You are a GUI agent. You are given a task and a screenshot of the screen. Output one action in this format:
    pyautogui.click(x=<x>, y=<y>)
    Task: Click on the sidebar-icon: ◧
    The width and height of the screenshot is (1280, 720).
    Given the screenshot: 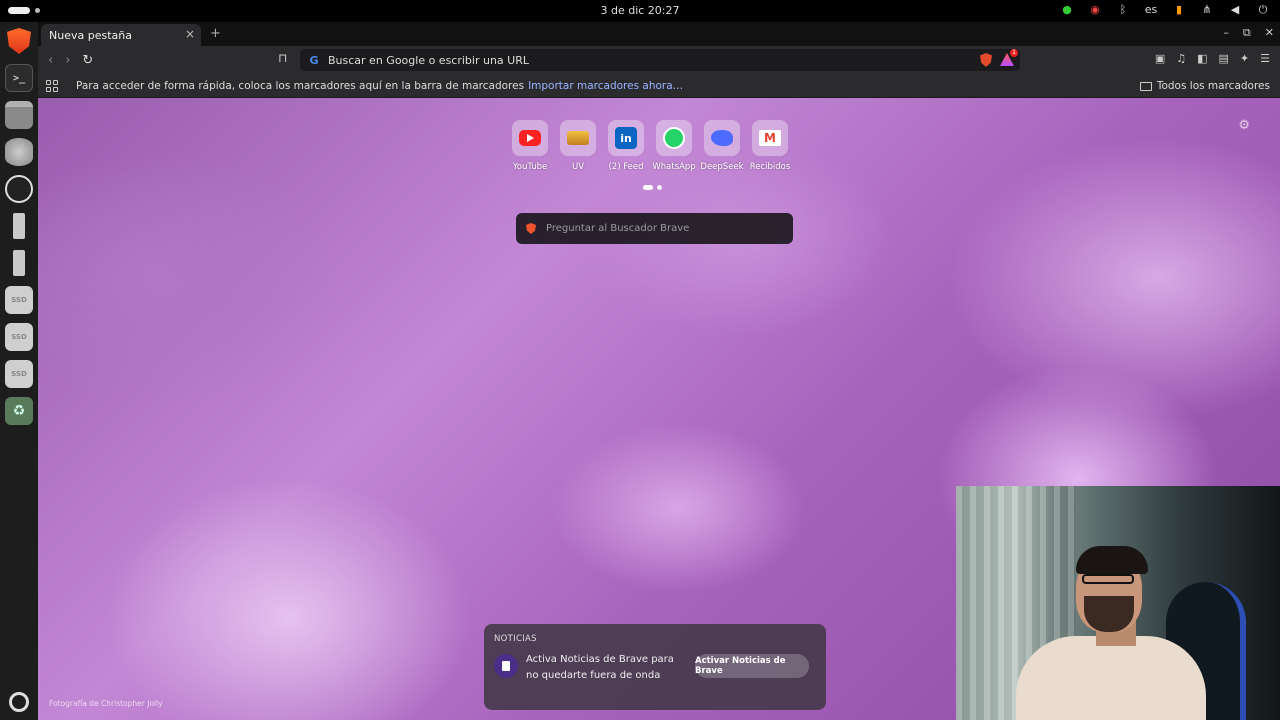 What is the action you would take?
    pyautogui.click(x=1202, y=58)
    